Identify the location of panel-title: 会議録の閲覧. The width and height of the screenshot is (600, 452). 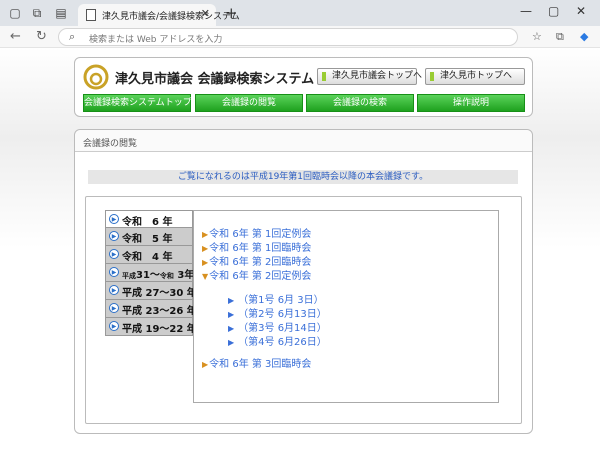
(110, 144).